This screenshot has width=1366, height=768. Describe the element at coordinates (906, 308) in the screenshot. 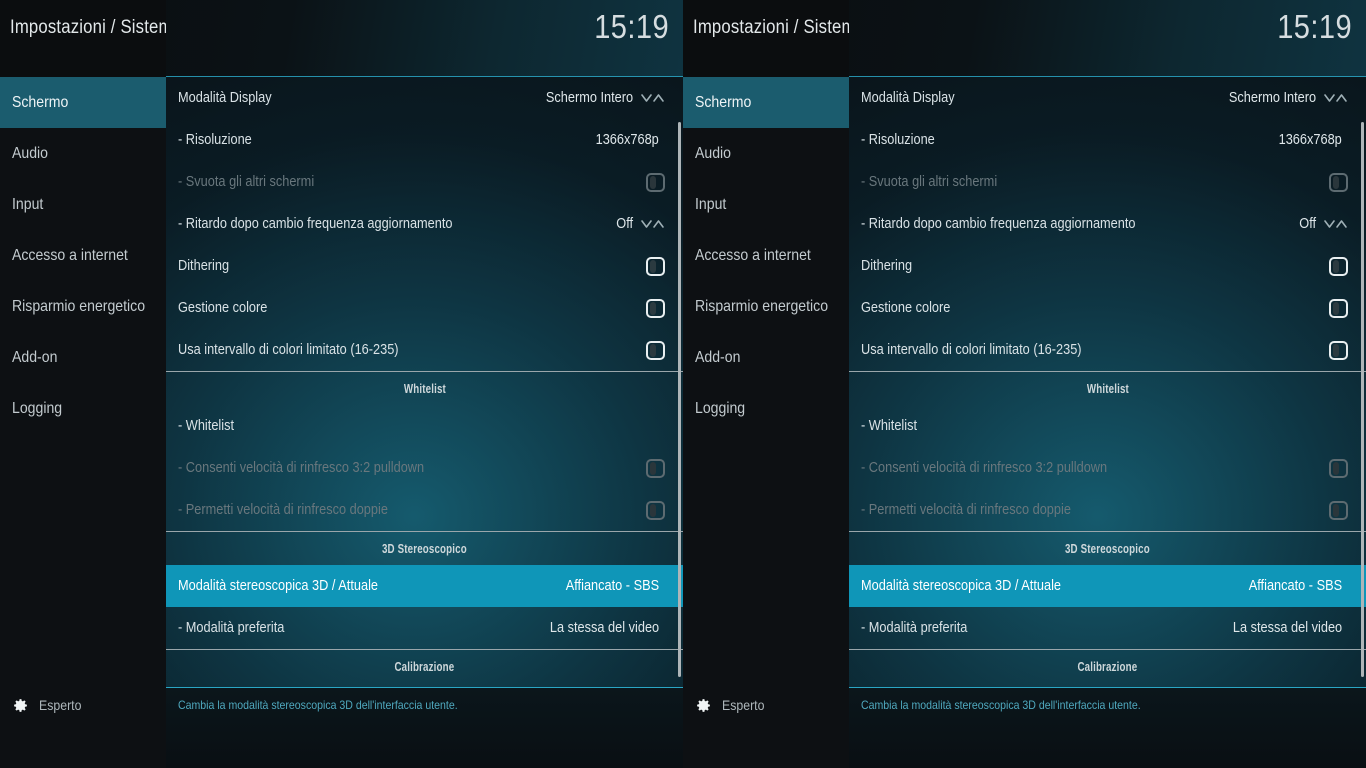

I see `settings-row-label-text: Gestione colore` at that location.